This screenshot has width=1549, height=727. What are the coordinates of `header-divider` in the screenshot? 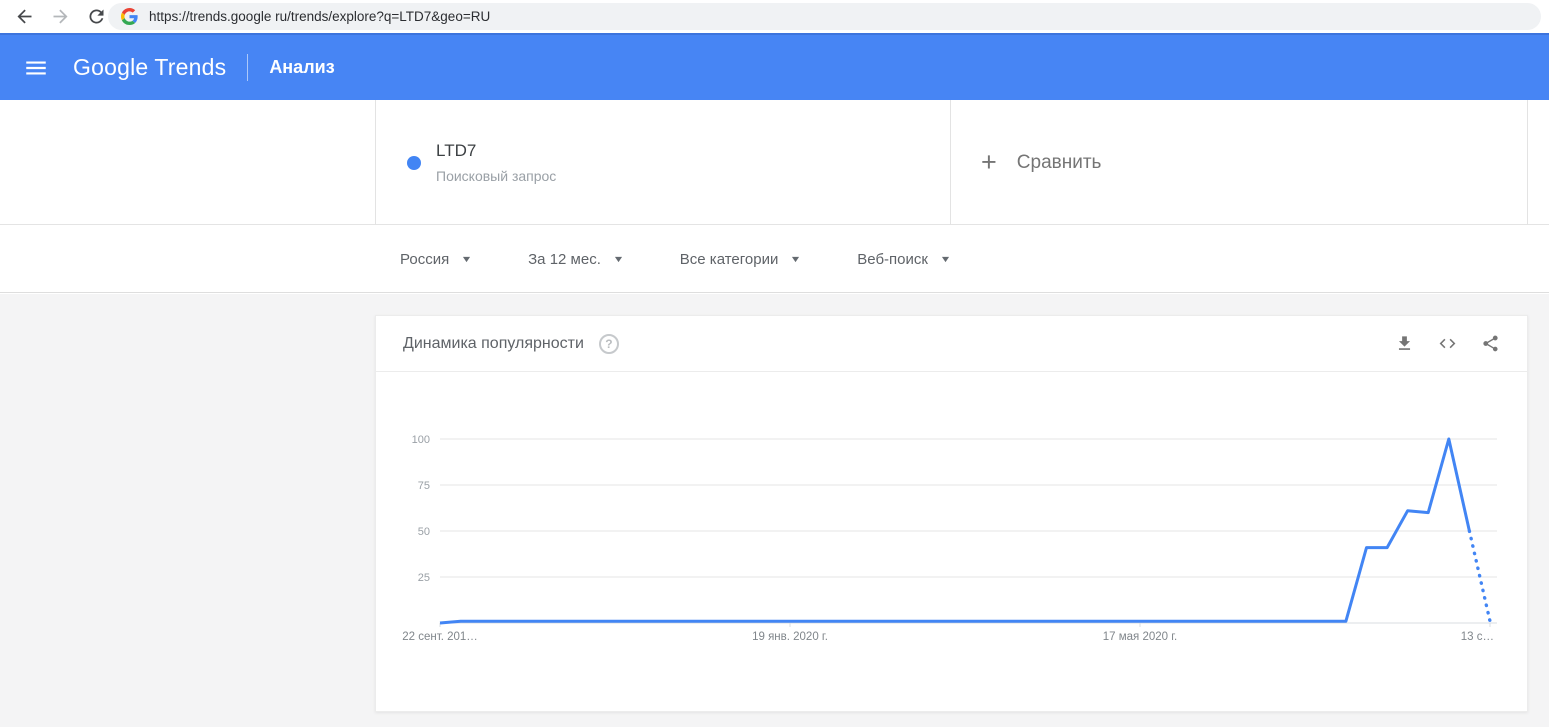 It's located at (248, 67).